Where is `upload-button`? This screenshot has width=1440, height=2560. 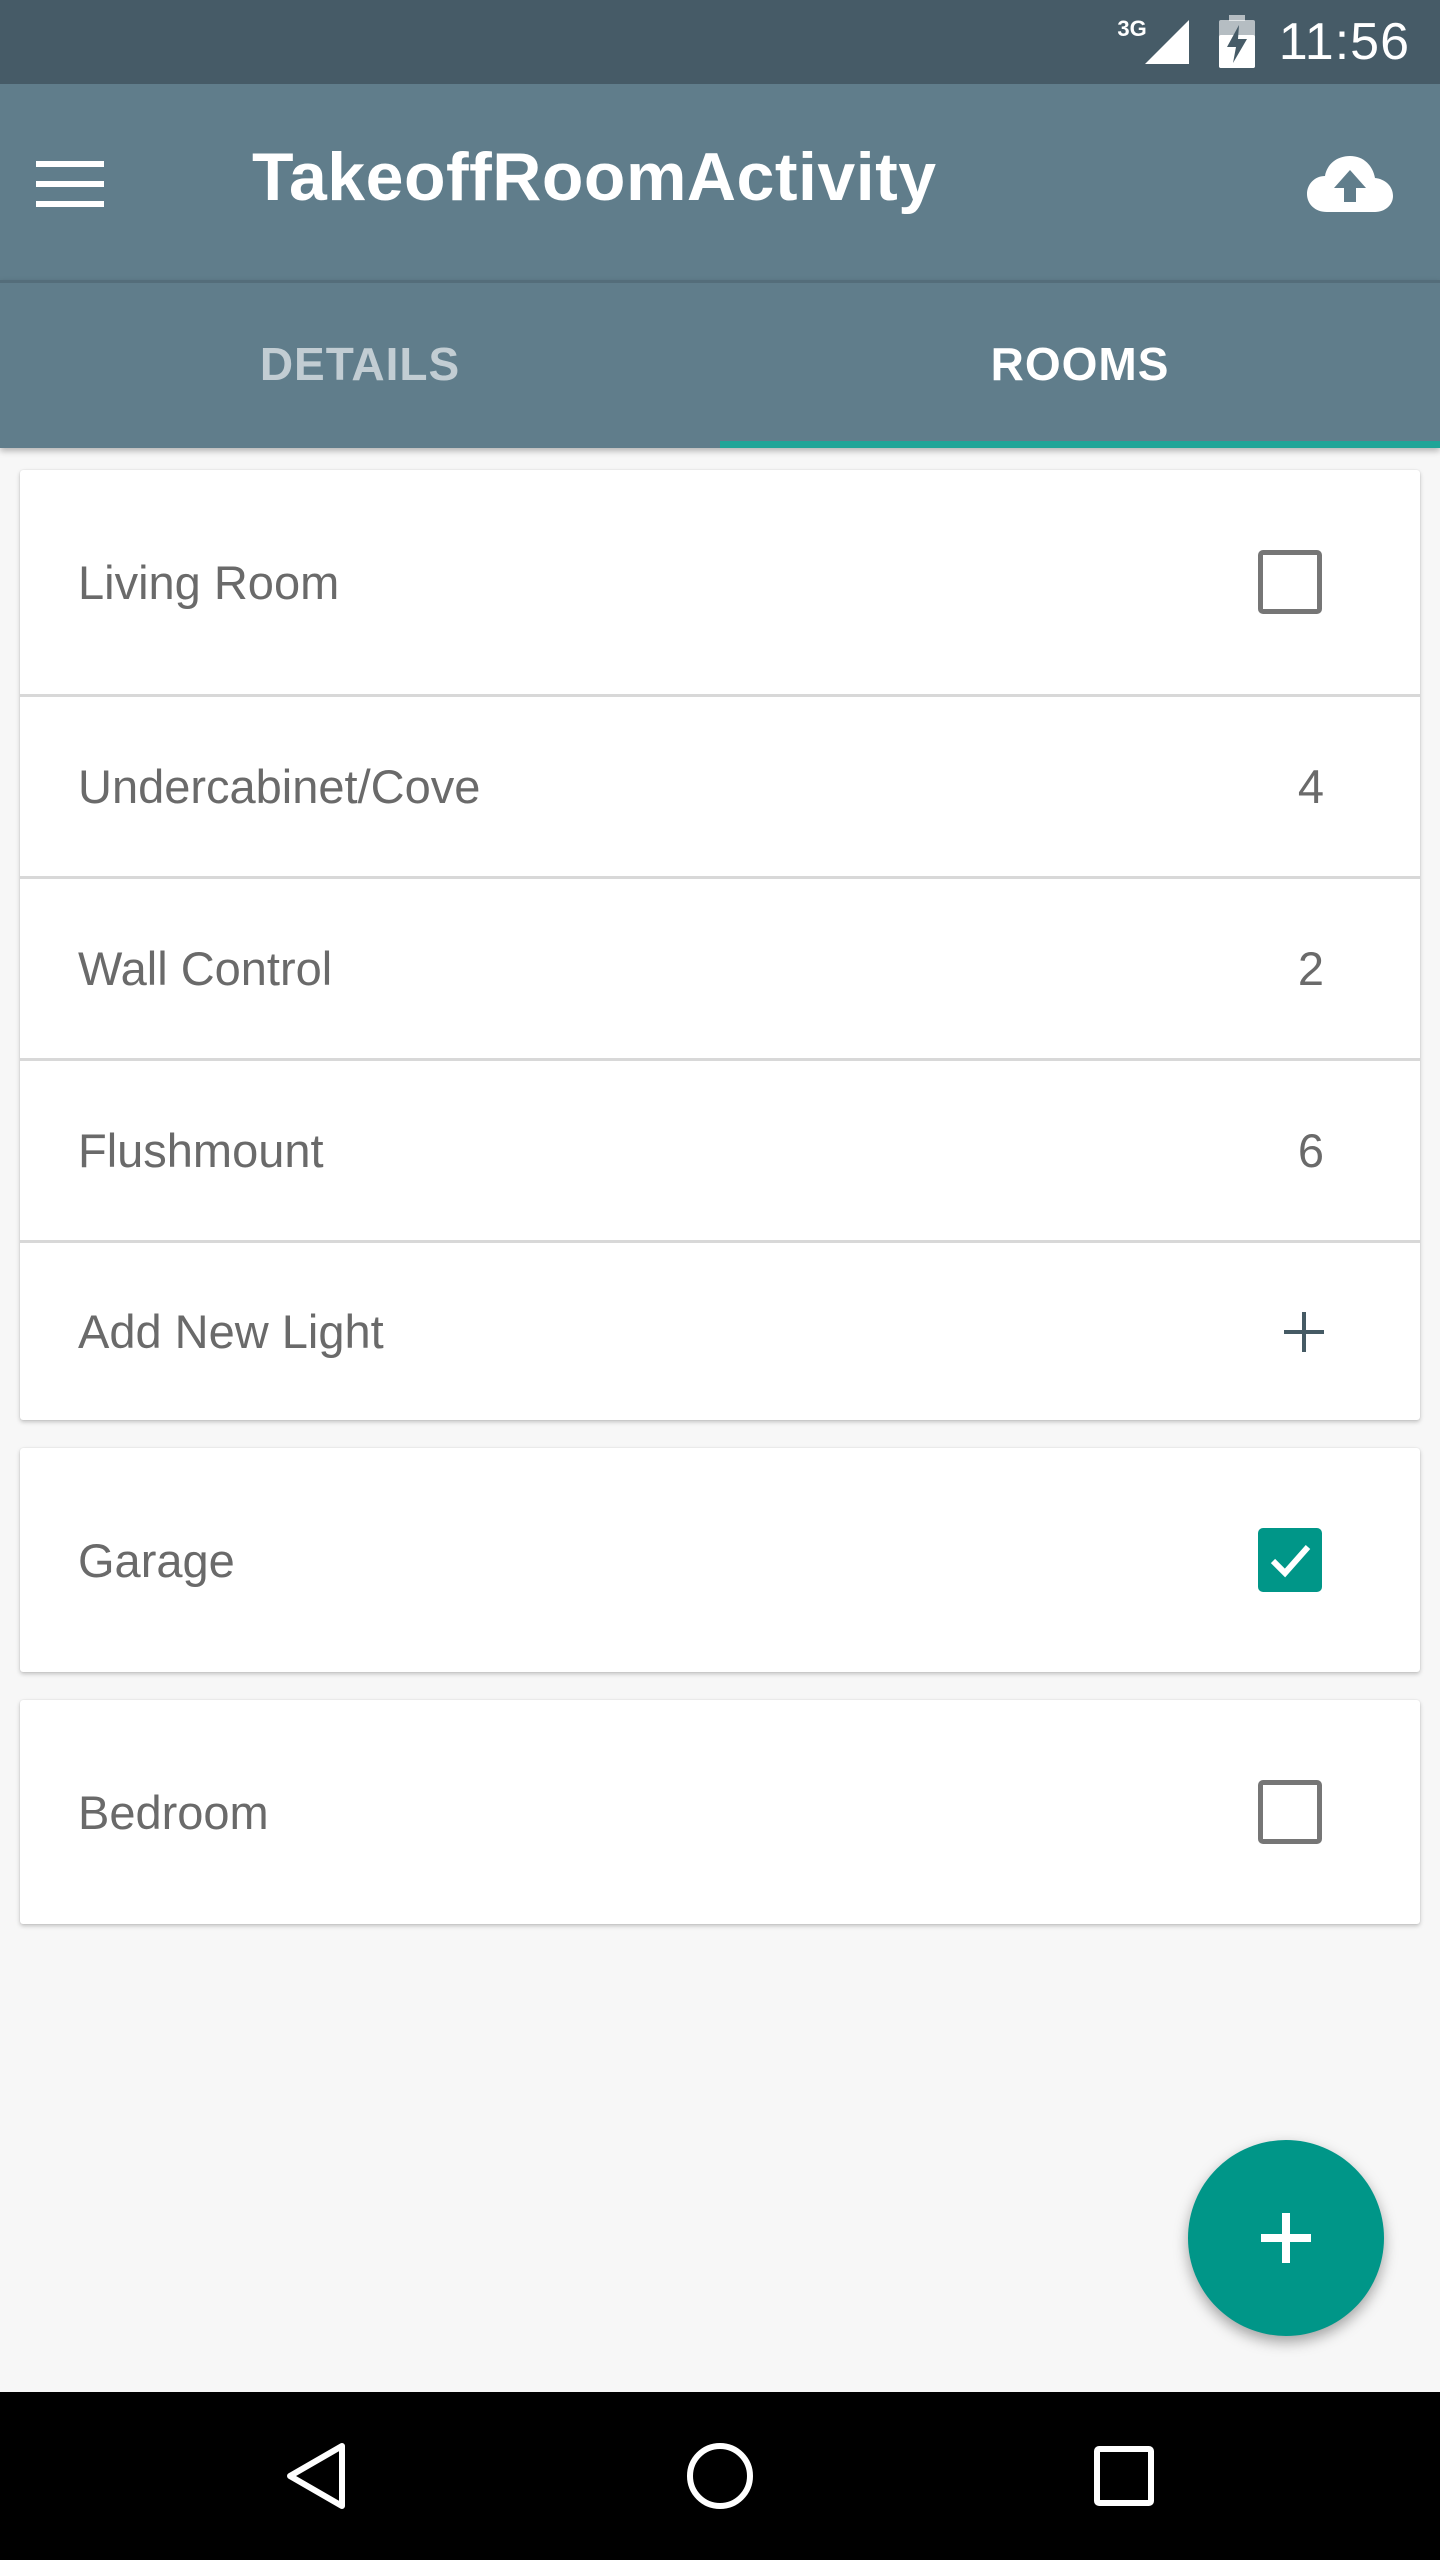 upload-button is located at coordinates (1350, 184).